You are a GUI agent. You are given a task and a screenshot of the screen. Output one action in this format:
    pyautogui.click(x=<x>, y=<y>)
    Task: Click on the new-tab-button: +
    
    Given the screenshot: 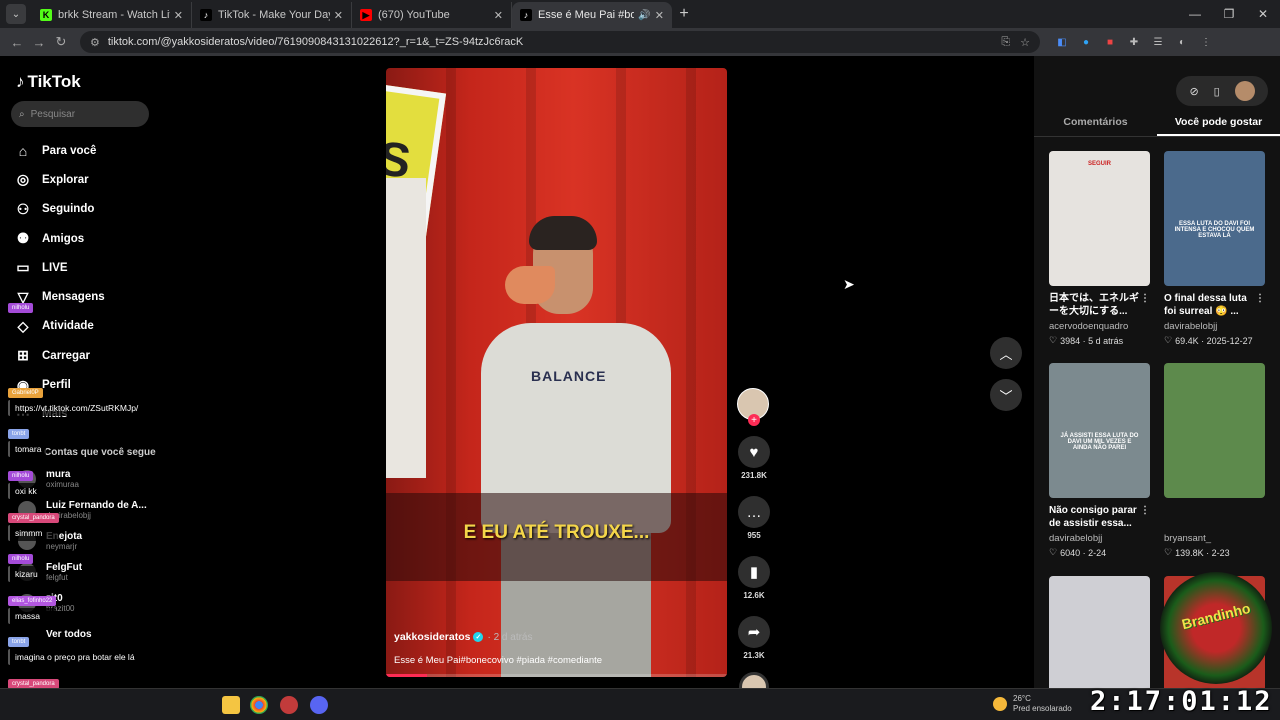 What is the action you would take?
    pyautogui.click(x=684, y=14)
    